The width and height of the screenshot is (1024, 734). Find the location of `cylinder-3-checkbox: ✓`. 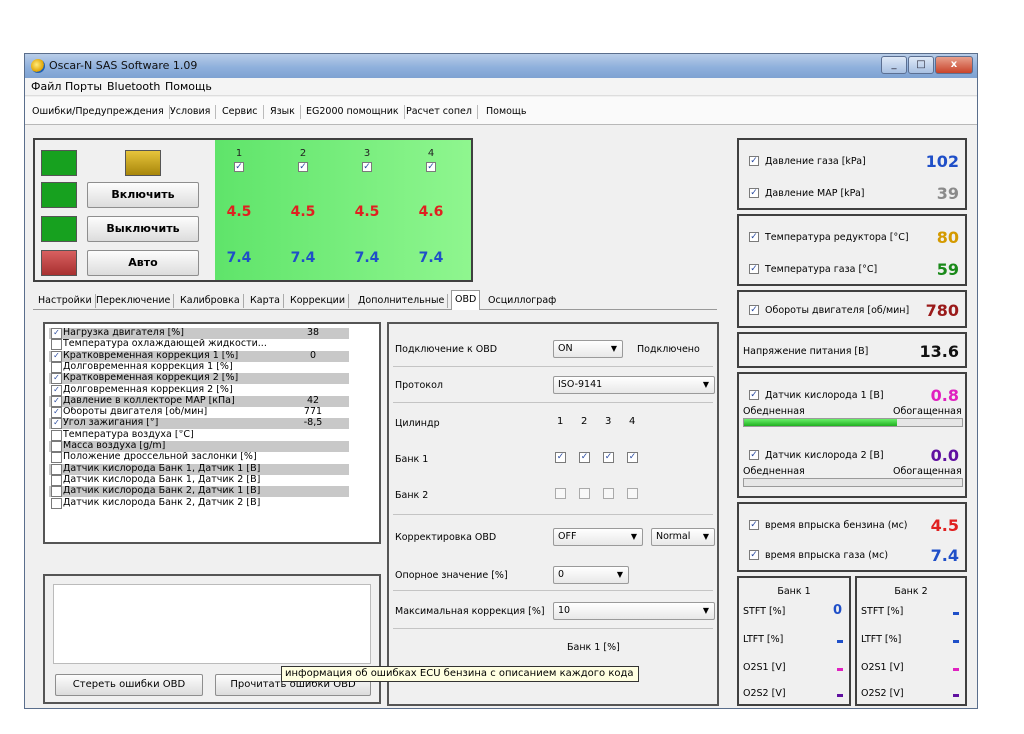

cylinder-3-checkbox: ✓ is located at coordinates (367, 167).